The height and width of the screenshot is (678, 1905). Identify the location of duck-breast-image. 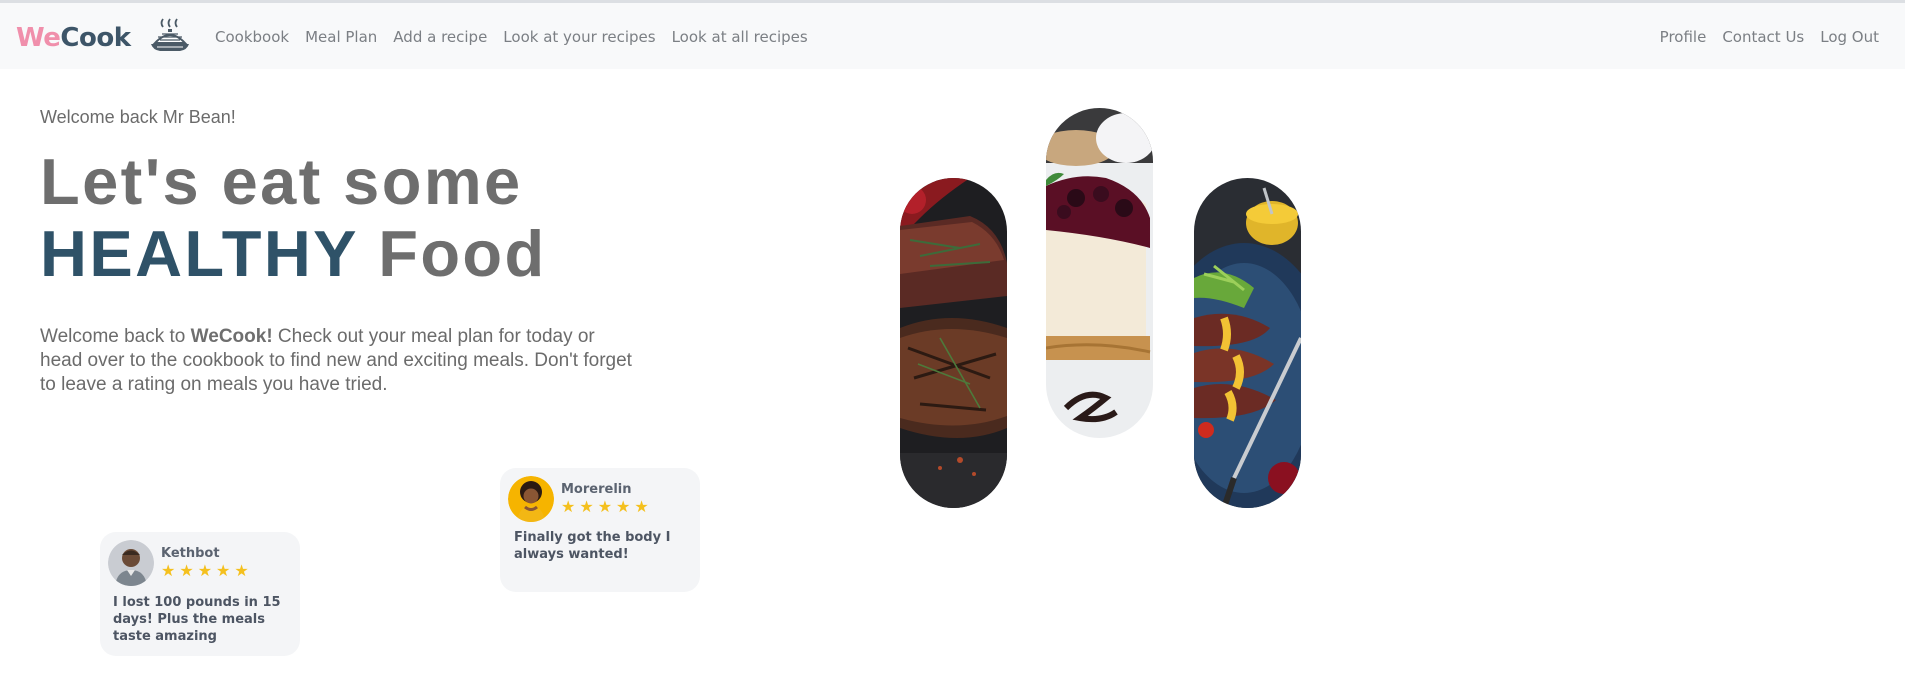
(1247, 343).